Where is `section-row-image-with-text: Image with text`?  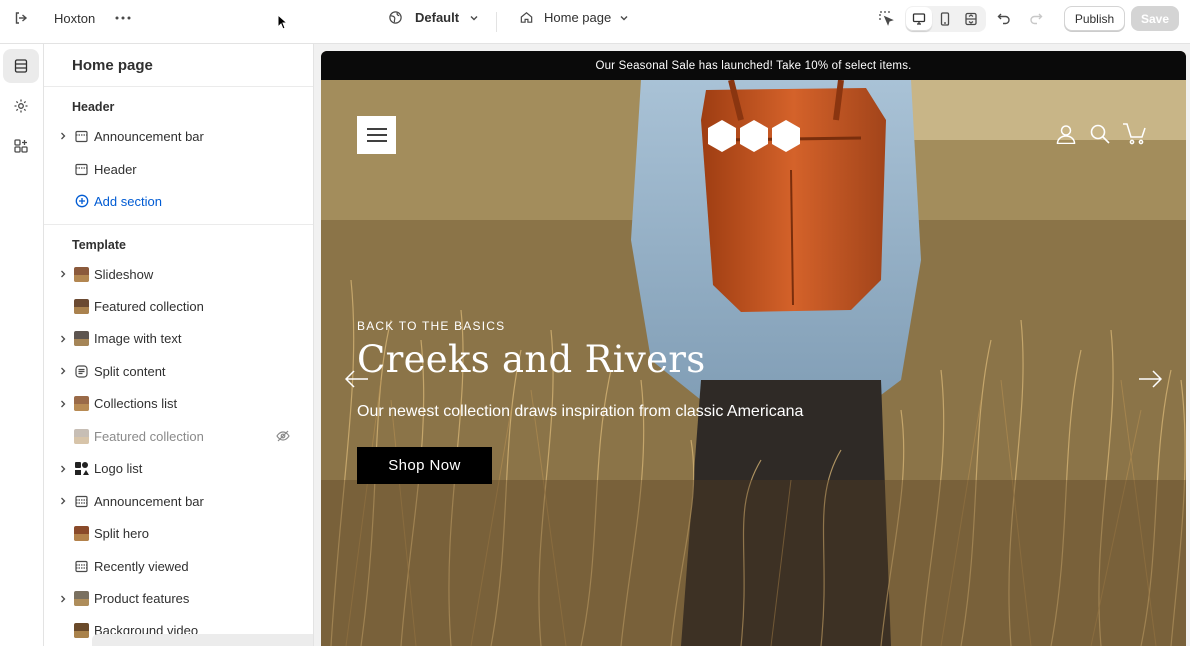 section-row-image-with-text: Image with text is located at coordinates (181, 339).